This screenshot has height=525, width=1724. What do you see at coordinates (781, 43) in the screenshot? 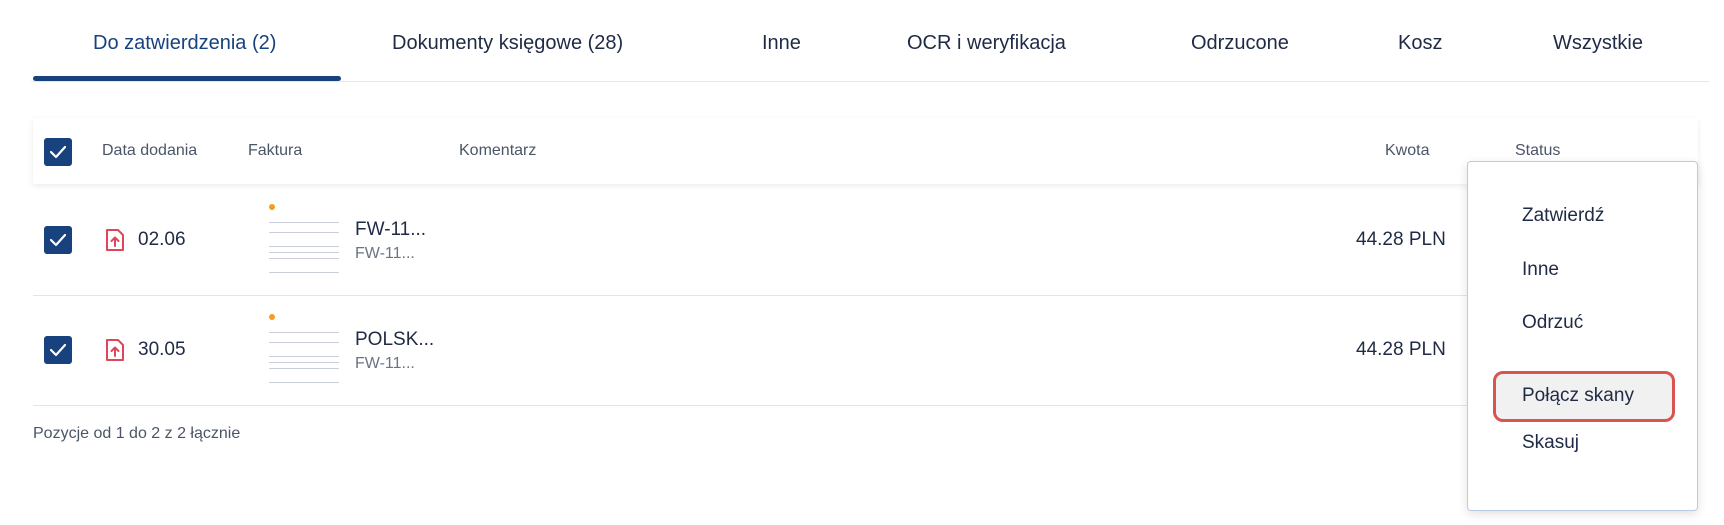
I see `tab-inne: Inne` at bounding box center [781, 43].